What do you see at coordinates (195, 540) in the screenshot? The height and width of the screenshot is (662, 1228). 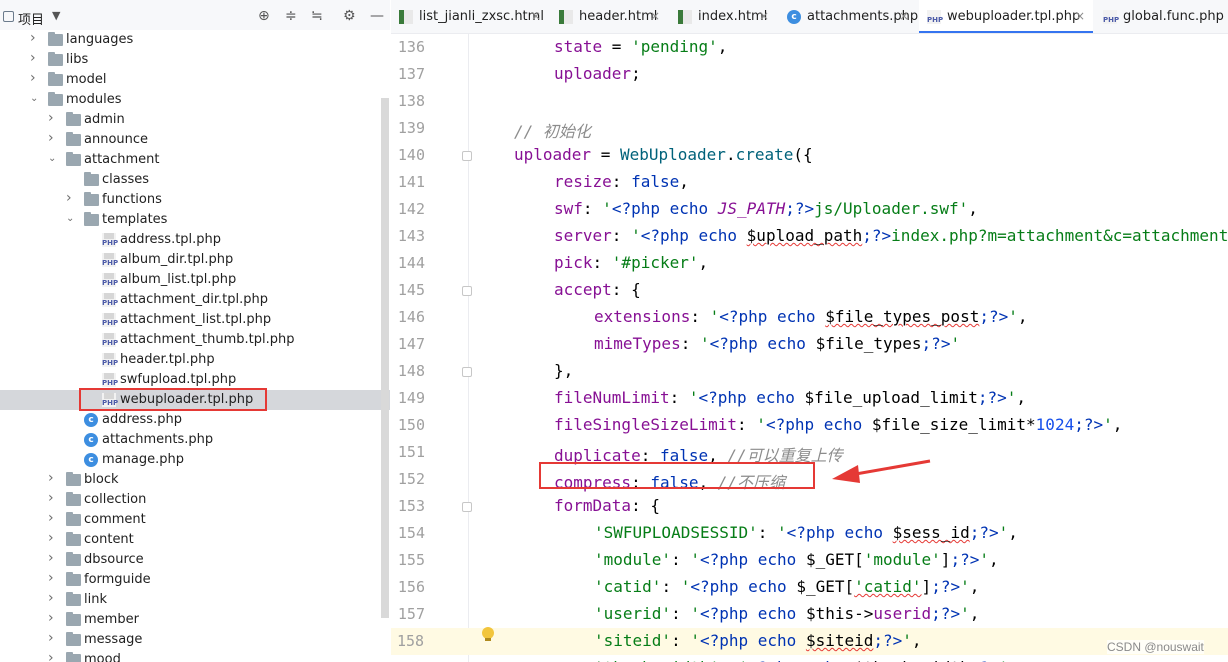 I see `tree-item: › content` at bounding box center [195, 540].